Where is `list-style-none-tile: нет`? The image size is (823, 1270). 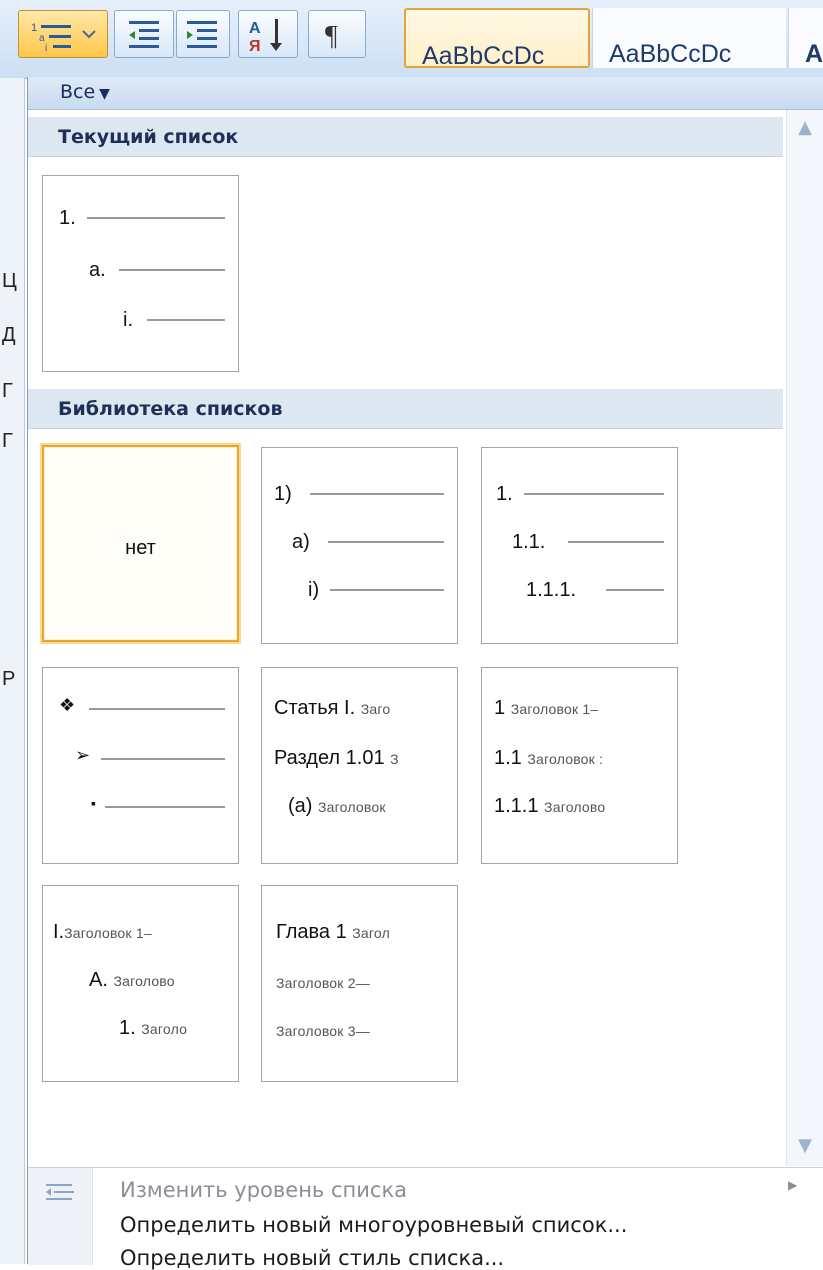
list-style-none-tile: нет is located at coordinates (140, 543).